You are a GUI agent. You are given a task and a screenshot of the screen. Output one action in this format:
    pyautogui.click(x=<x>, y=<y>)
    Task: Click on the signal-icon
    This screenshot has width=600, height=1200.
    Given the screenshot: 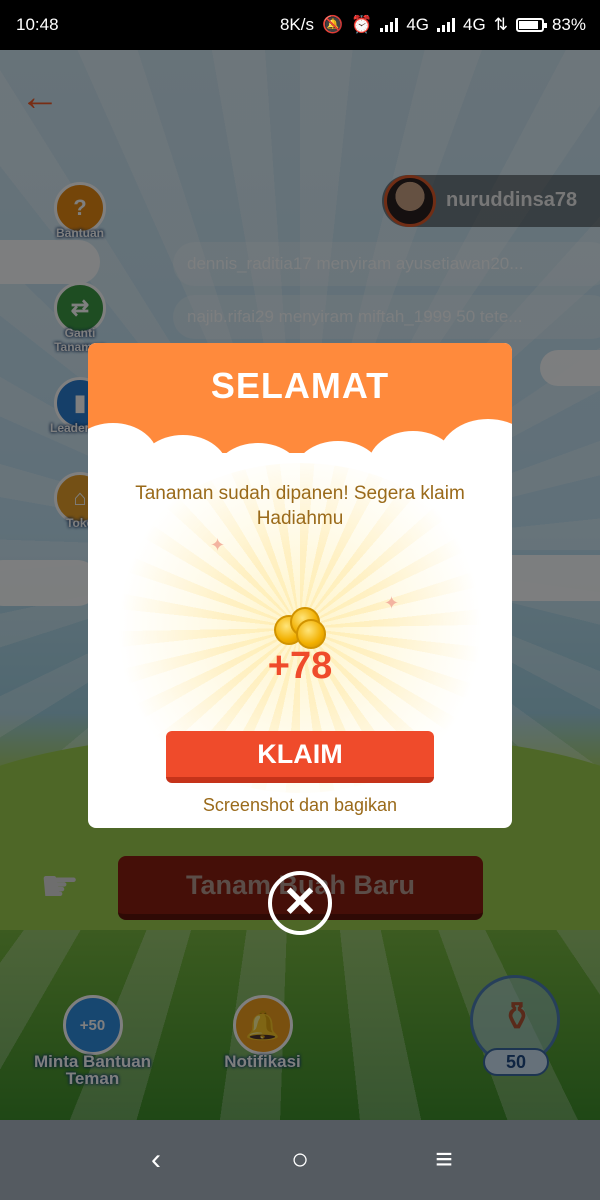 What is the action you would take?
    pyautogui.click(x=389, y=25)
    